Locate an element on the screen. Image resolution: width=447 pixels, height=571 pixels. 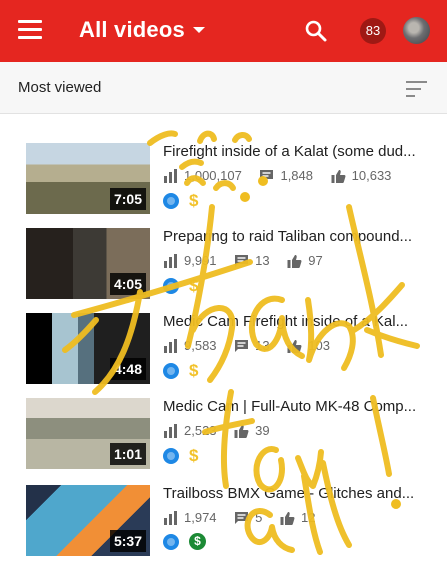
view-count: 9,583 is located at coordinates (200, 345).